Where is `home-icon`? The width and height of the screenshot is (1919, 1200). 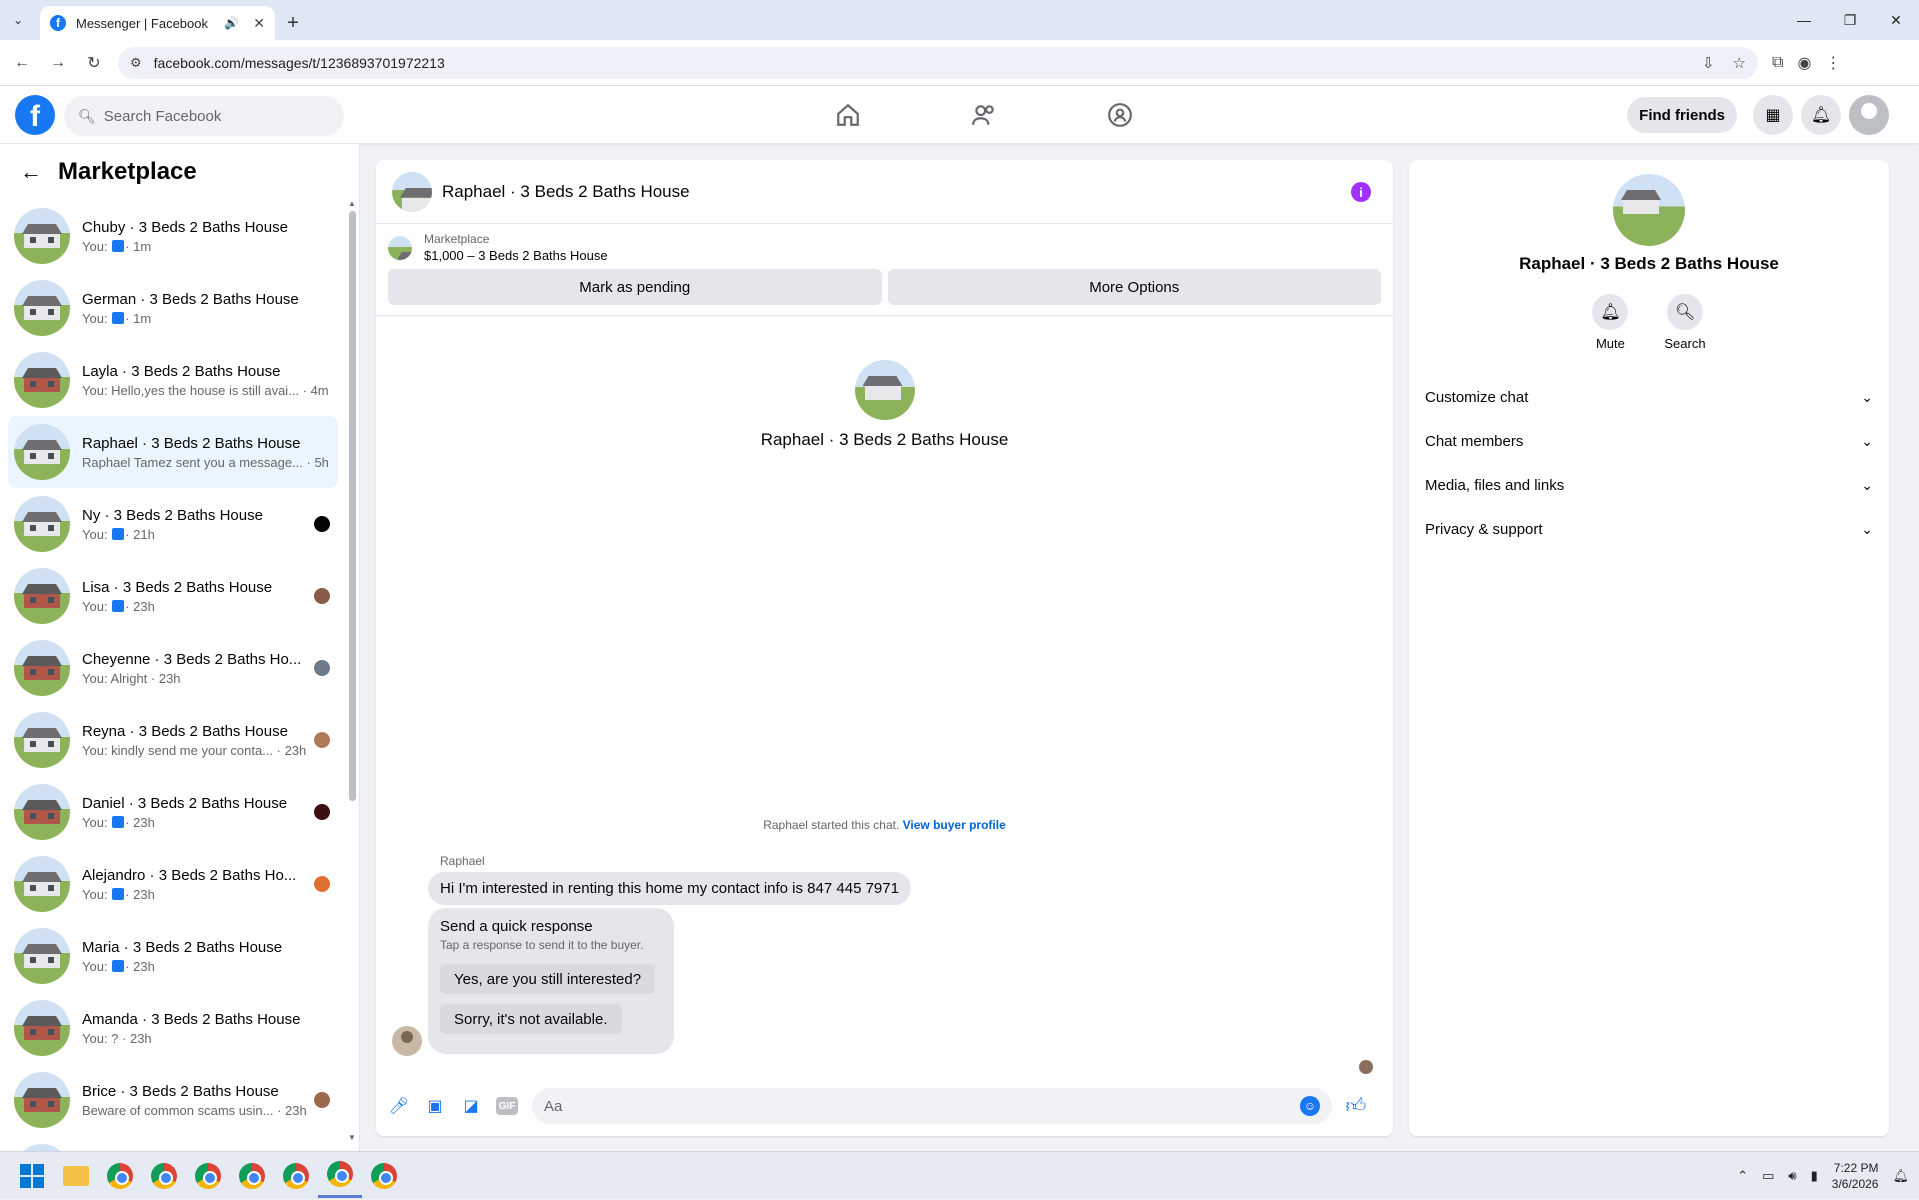 home-icon is located at coordinates (848, 115).